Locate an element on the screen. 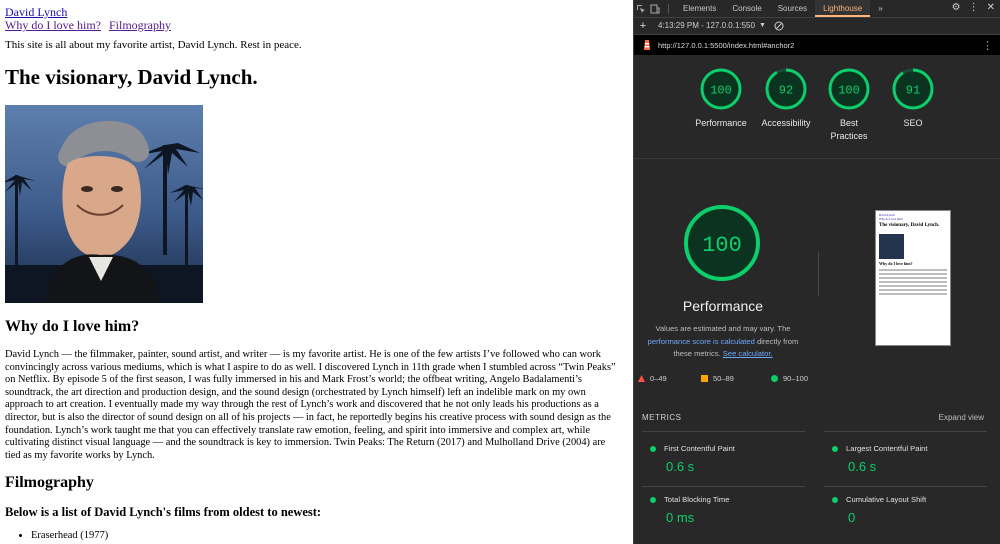 This screenshot has width=1000, height=544. toolbar-divider is located at coordinates (668, 8).